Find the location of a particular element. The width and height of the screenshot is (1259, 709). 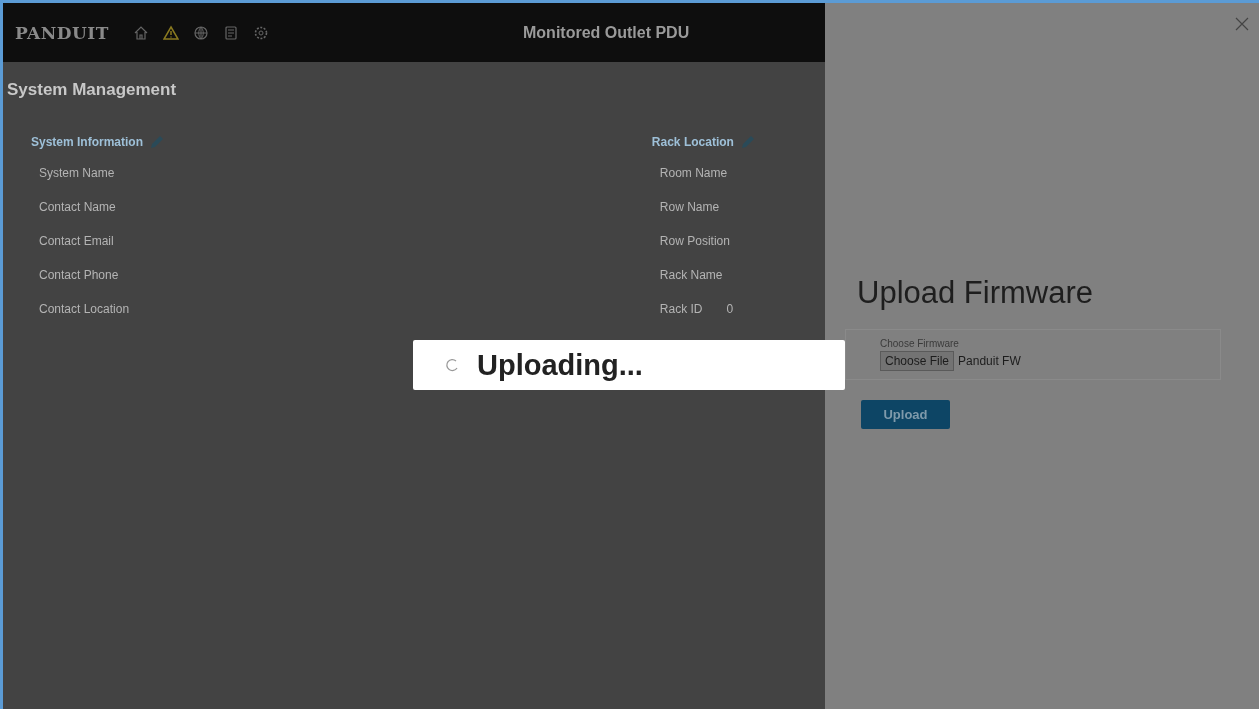

settings-icon is located at coordinates (260, 32).